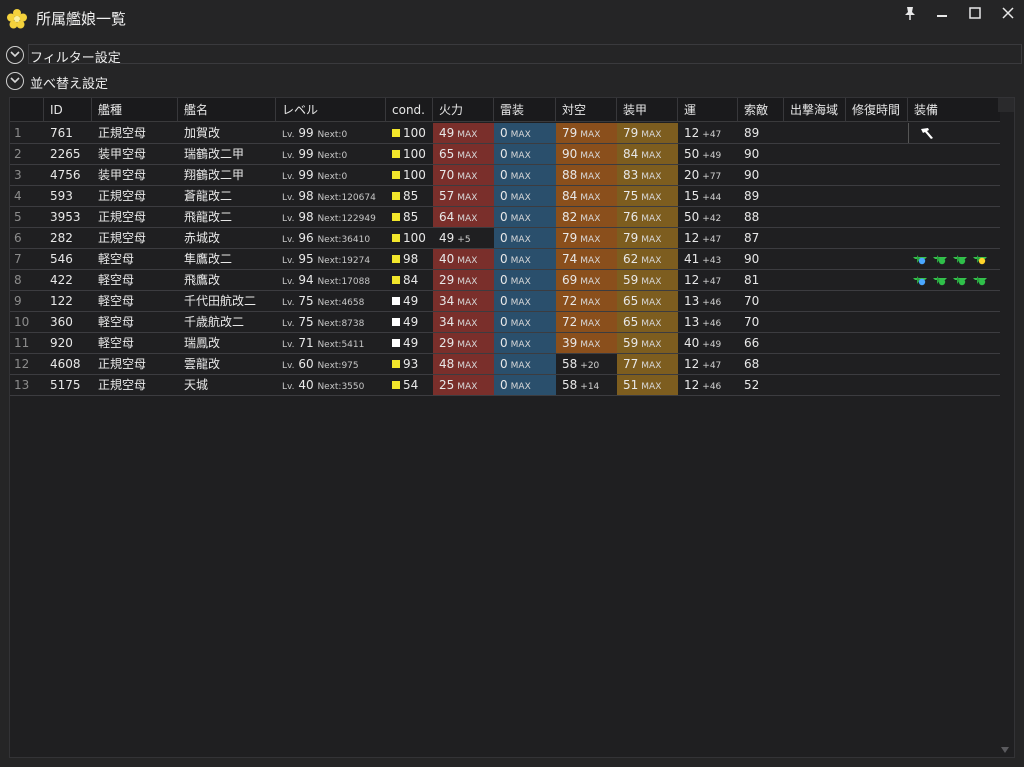 This screenshot has width=1024, height=767. Describe the element at coordinates (331, 110) in the screenshot. I see `column-header-level: レベル` at that location.